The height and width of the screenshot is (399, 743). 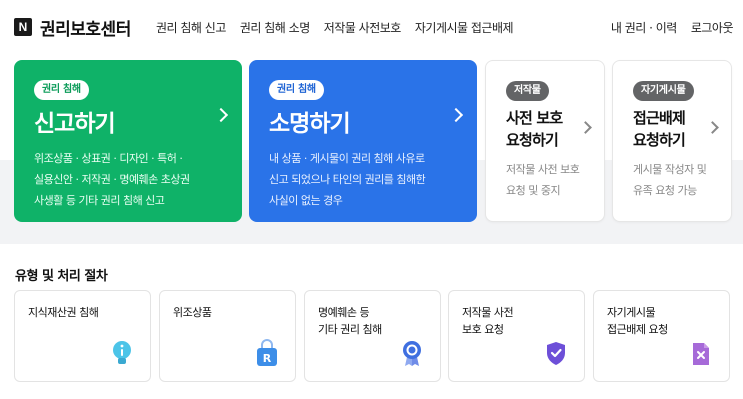 I want to click on logout-link: 로그아웃, so click(x=712, y=27).